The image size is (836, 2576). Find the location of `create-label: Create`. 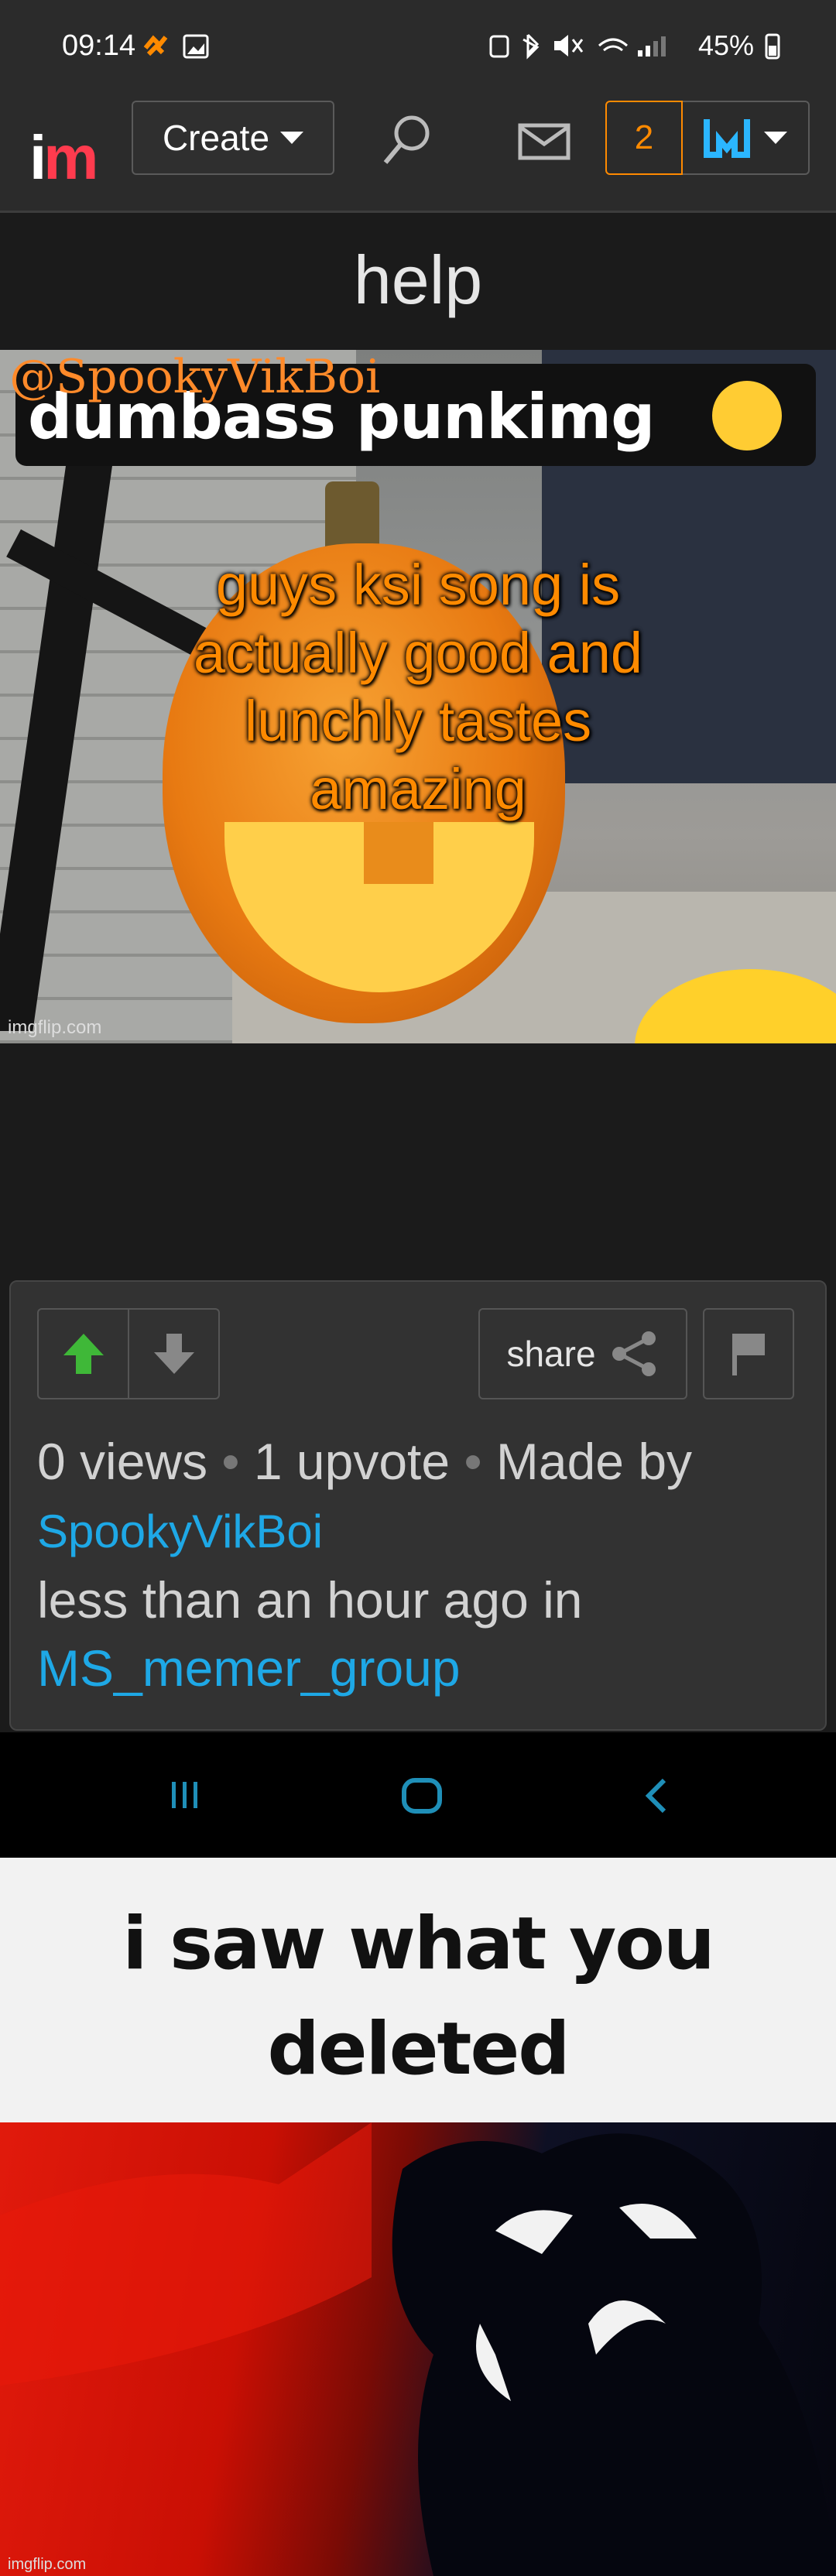

create-label: Create is located at coordinates (216, 138).